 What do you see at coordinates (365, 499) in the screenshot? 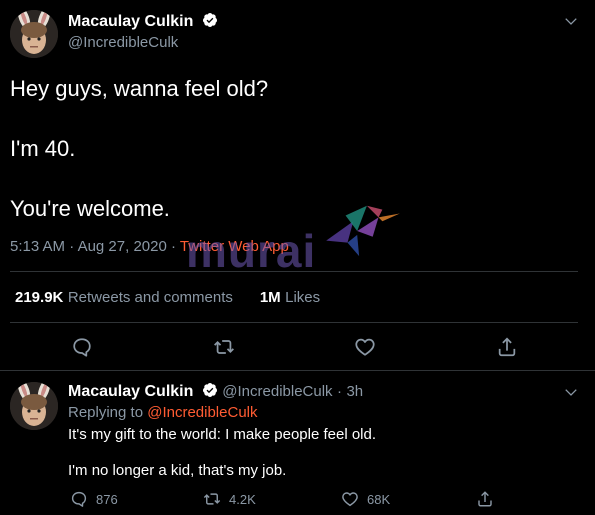
I see `reply-like-action: 68K` at bounding box center [365, 499].